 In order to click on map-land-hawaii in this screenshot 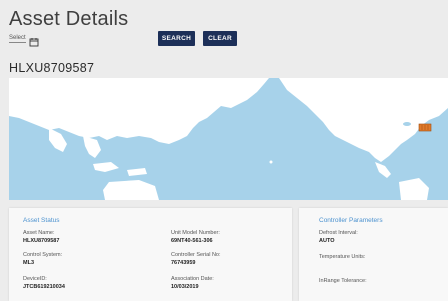, I will do `click(271, 162)`.